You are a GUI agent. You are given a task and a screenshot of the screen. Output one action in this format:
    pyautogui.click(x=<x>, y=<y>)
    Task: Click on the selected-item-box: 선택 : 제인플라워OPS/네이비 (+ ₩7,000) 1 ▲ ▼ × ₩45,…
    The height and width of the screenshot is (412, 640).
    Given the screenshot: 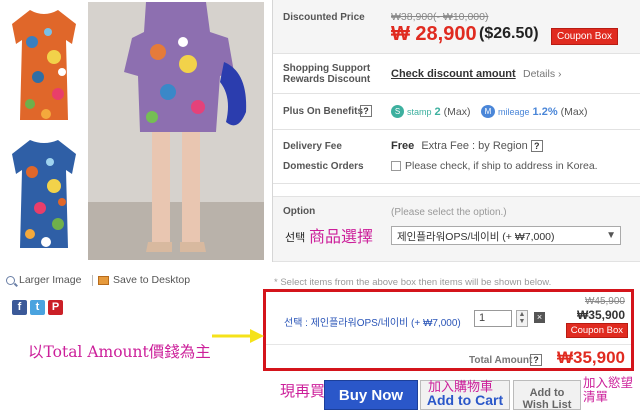 What is the action you would take?
    pyautogui.click(x=448, y=330)
    